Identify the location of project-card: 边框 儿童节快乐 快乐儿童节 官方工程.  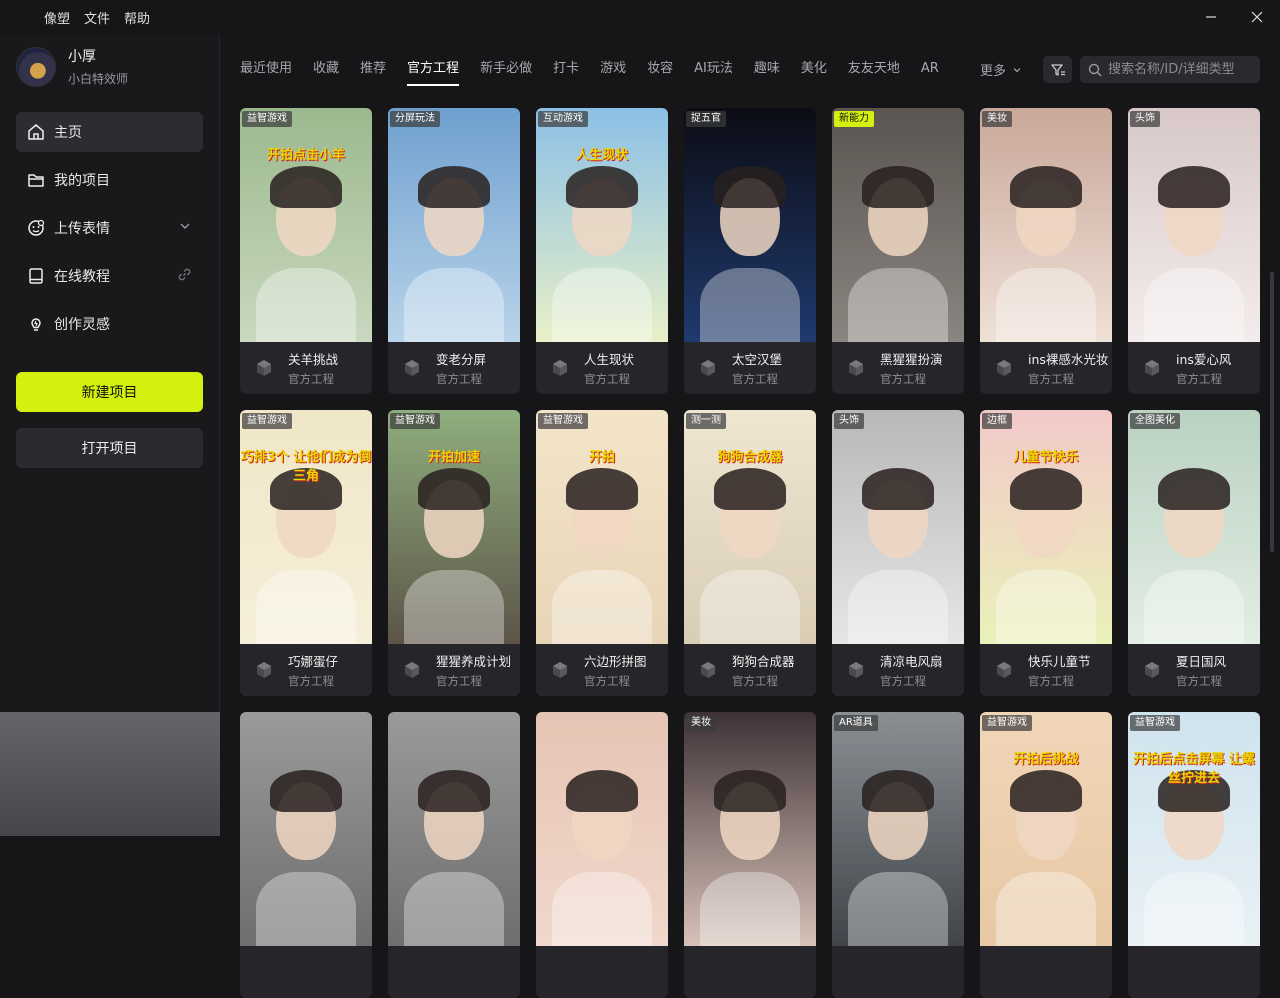
(1046, 553).